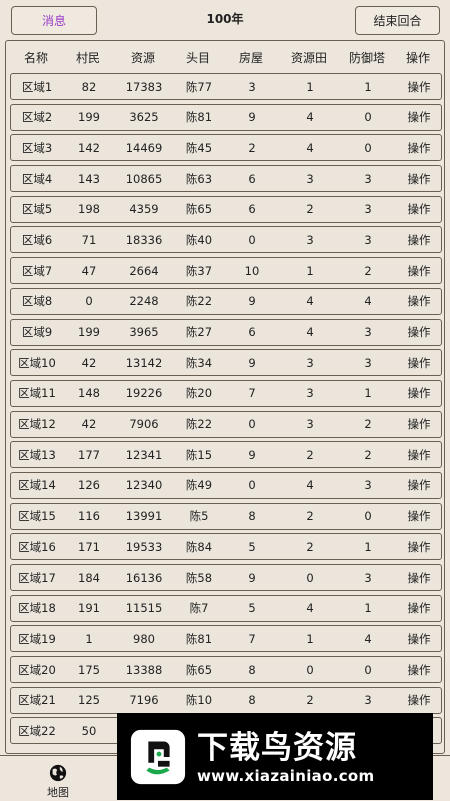  I want to click on cell-leader: 陈15, so click(199, 454).